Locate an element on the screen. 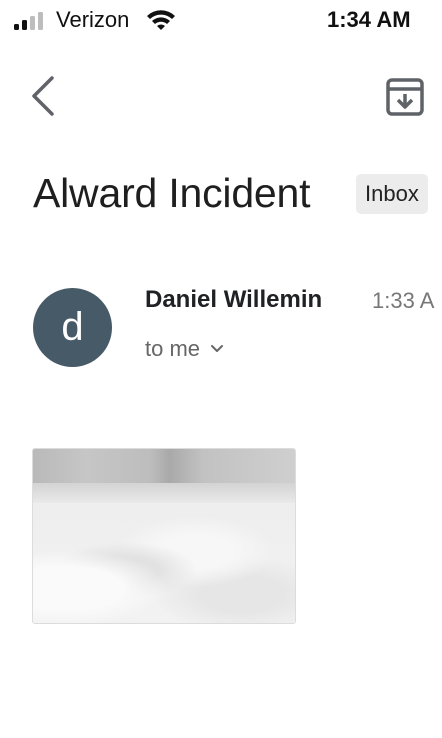 This screenshot has height=738, width=442. chevron-down-icon is located at coordinates (217, 348).